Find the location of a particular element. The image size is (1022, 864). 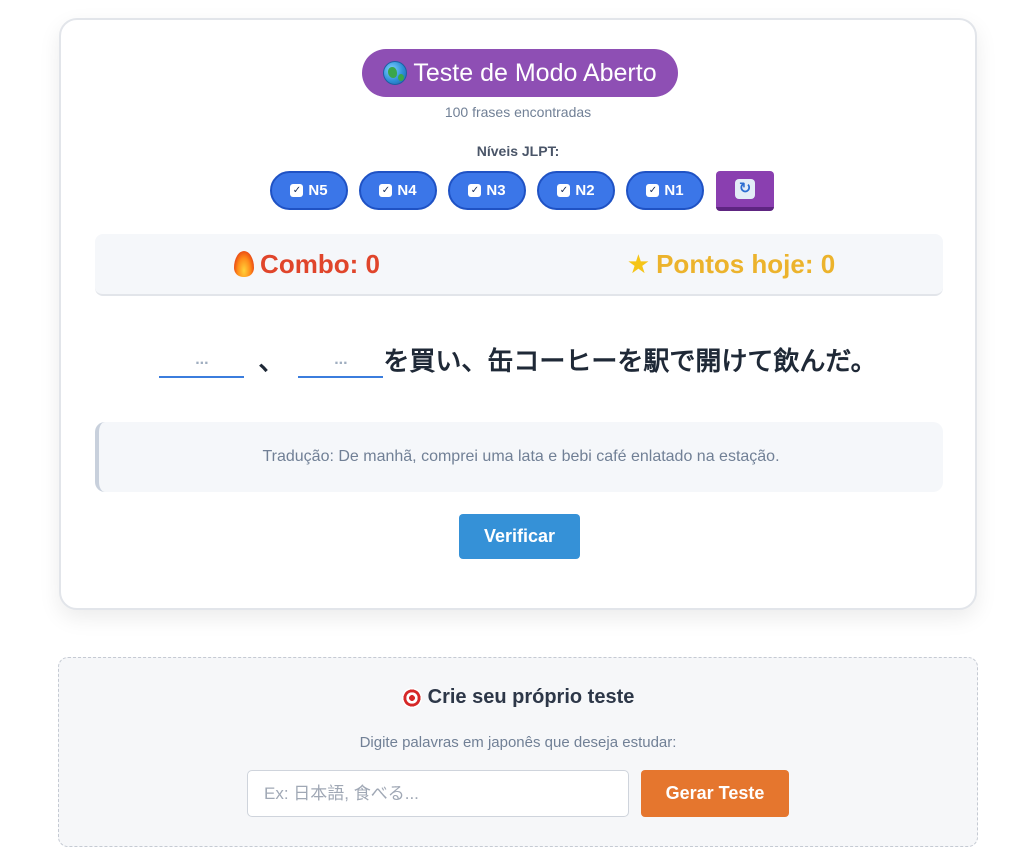

level-chip-label: N5 is located at coordinates (318, 190).